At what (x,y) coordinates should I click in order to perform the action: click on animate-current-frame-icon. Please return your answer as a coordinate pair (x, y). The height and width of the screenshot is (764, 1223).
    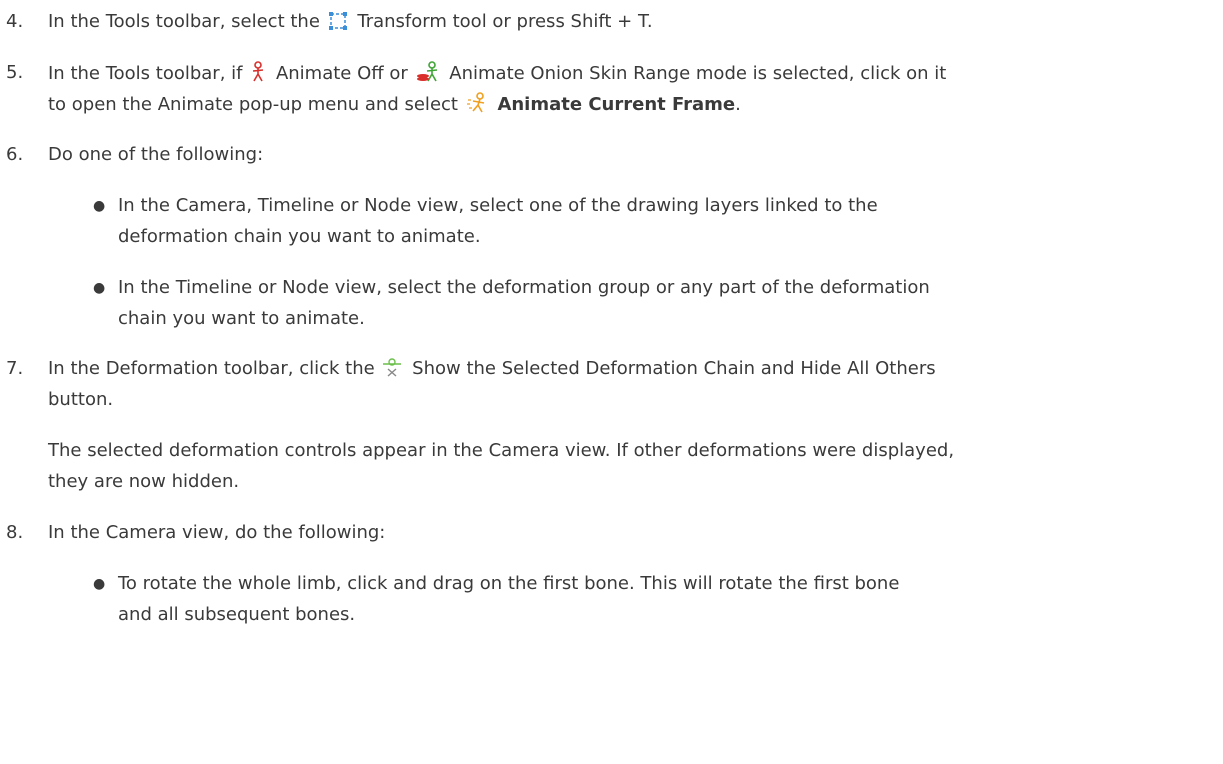
    Looking at the image, I should click on (475, 102).